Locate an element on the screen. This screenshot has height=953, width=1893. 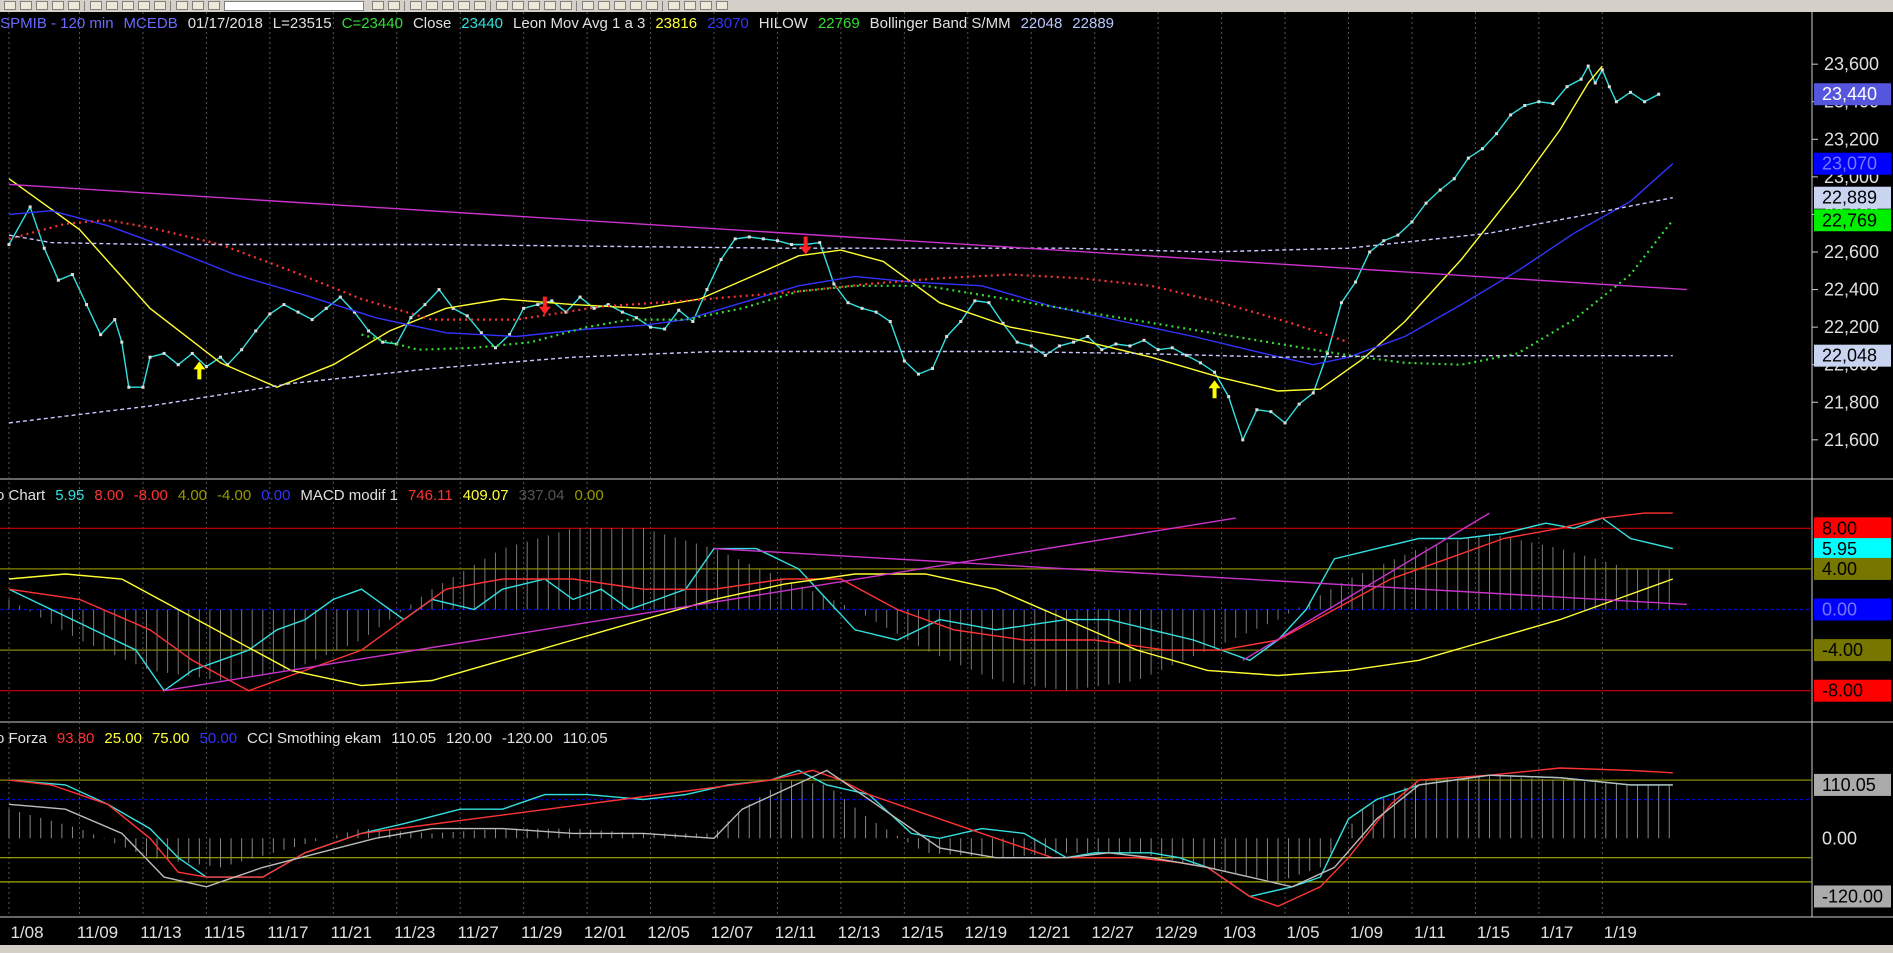
toolbar-symbol-field is located at coordinates (294, 6).